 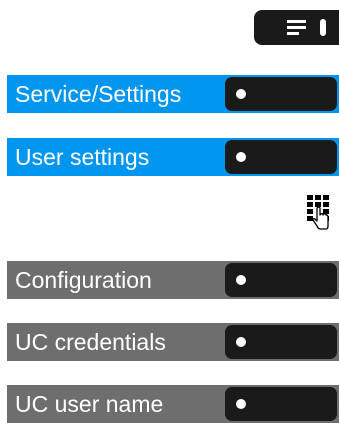 What do you see at coordinates (323, 27) in the screenshot?
I see `menu-key-indicator` at bounding box center [323, 27].